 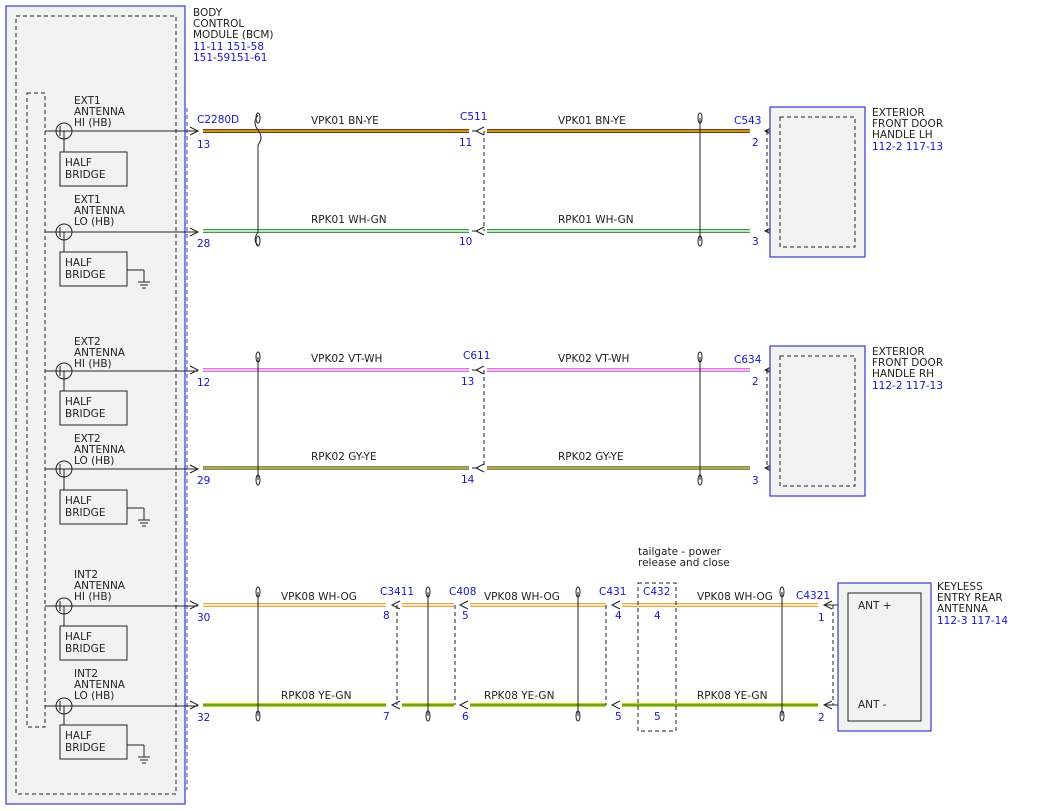 What do you see at coordinates (510, 605) in the screenshot?
I see `wire-vpk08` at bounding box center [510, 605].